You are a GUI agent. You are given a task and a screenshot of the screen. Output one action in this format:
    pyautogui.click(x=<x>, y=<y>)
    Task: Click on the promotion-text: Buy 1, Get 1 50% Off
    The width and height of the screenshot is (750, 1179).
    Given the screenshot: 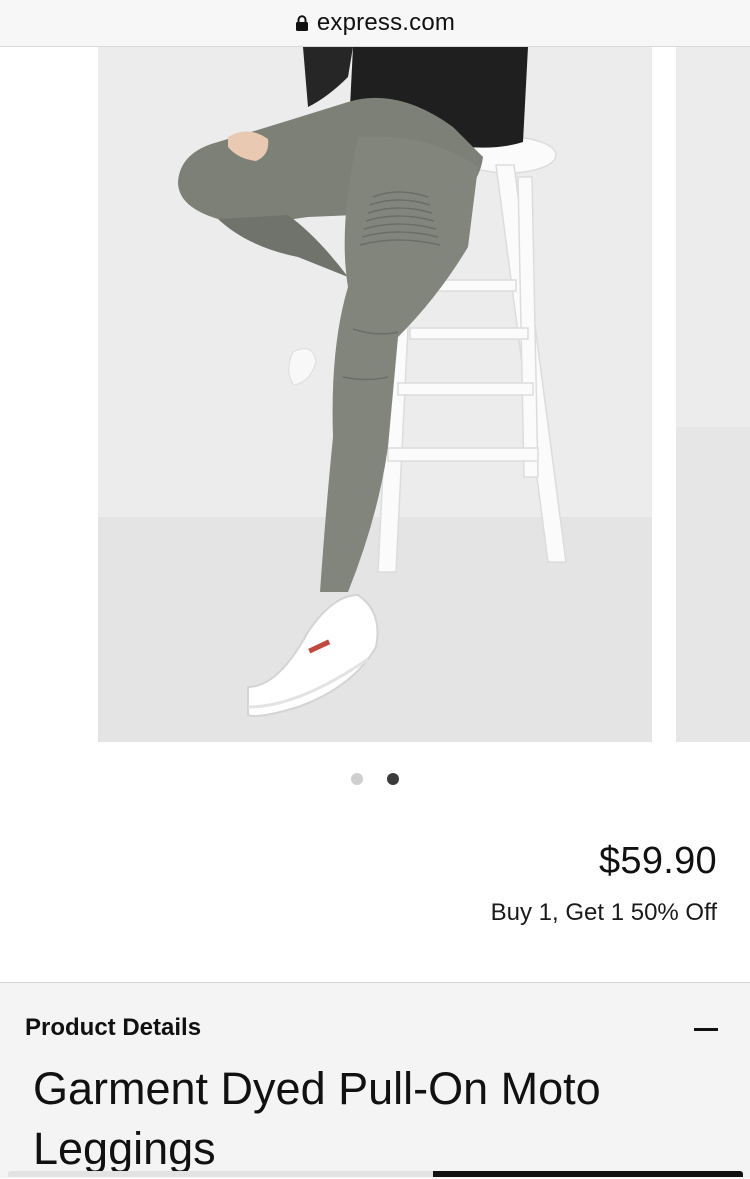 What is the action you would take?
    pyautogui.click(x=603, y=912)
    